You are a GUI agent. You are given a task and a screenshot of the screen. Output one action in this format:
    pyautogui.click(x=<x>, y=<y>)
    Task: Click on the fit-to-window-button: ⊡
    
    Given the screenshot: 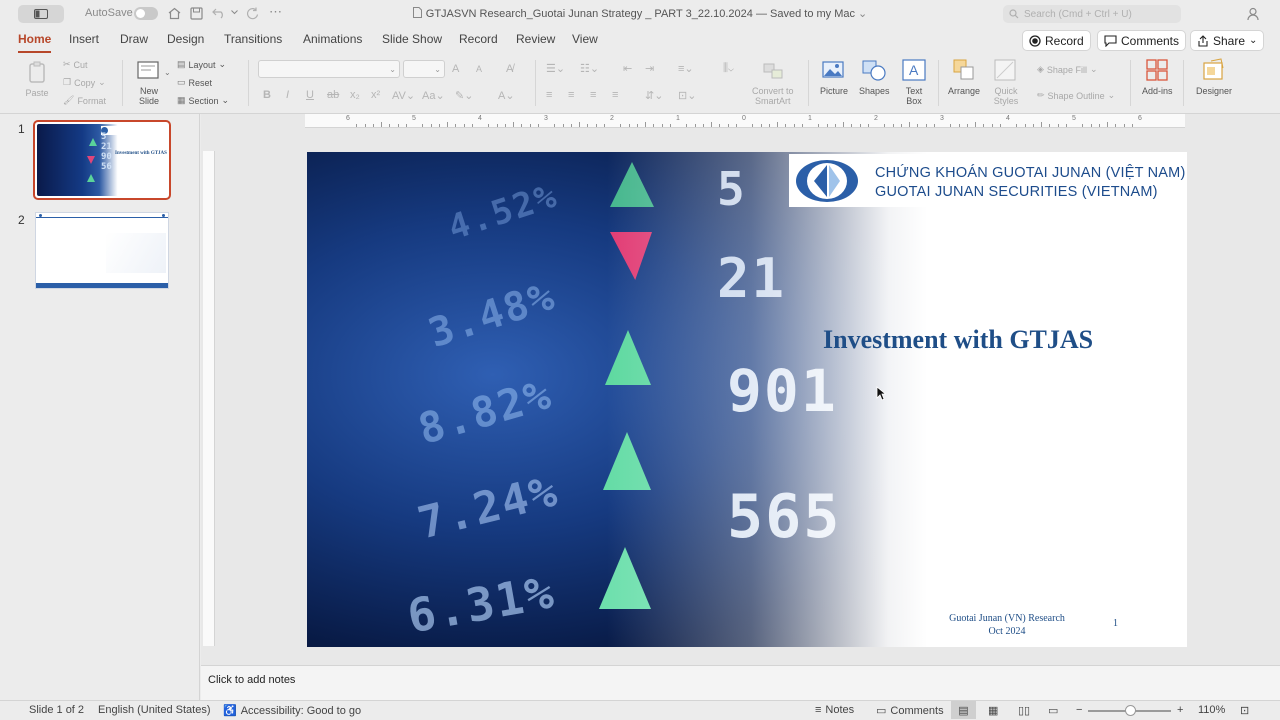 What is the action you would take?
    pyautogui.click(x=1244, y=710)
    